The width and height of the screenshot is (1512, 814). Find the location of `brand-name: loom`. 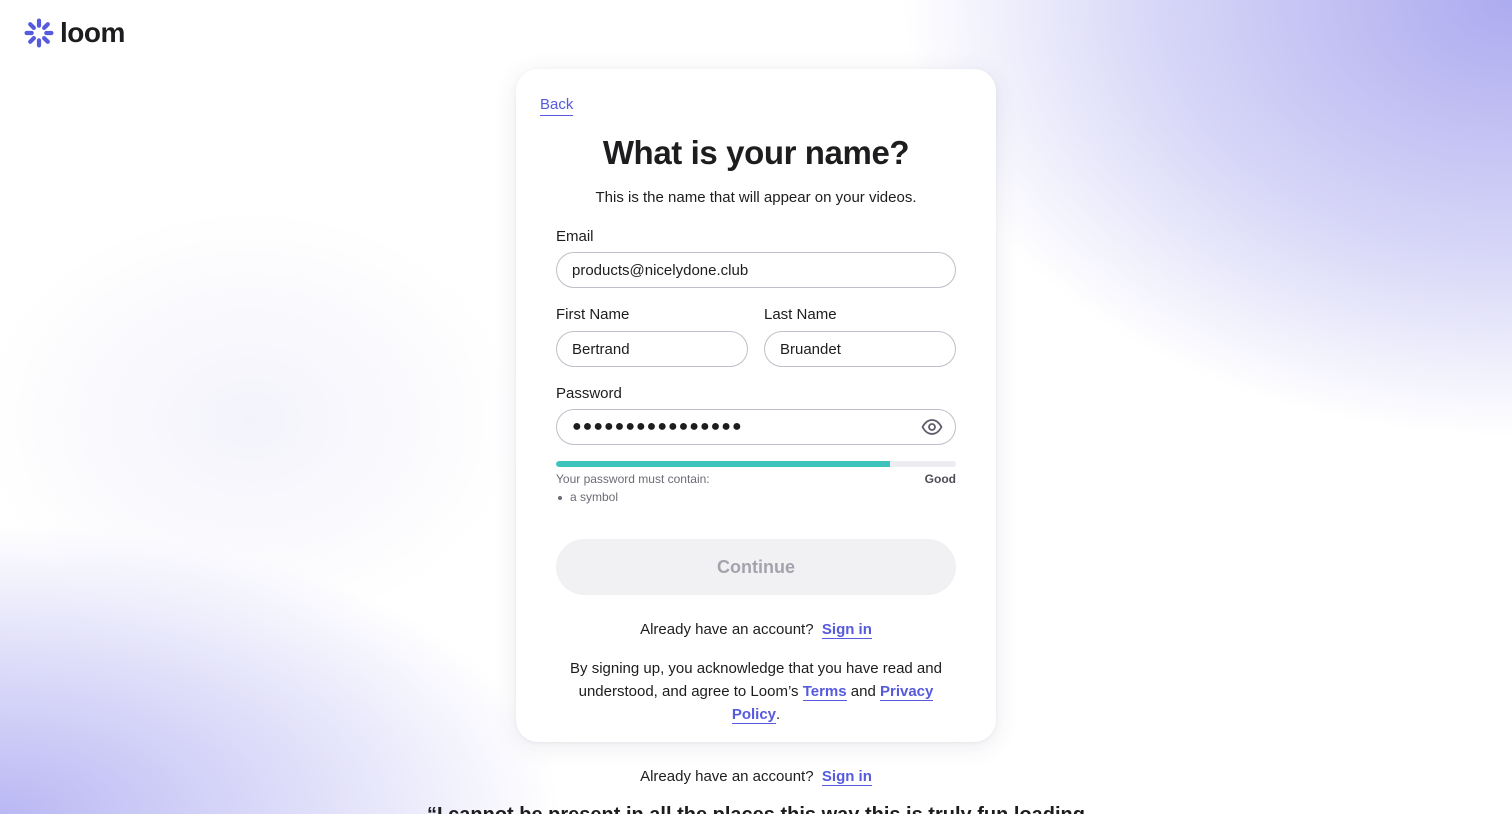

brand-name: loom is located at coordinates (92, 32).